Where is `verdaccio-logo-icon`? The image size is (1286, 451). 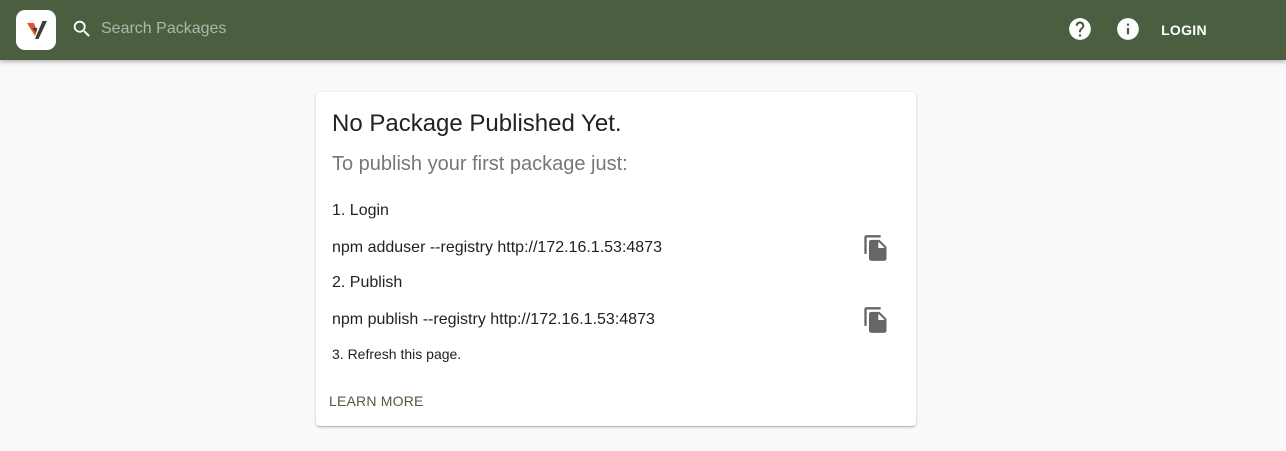
verdaccio-logo-icon is located at coordinates (37, 30).